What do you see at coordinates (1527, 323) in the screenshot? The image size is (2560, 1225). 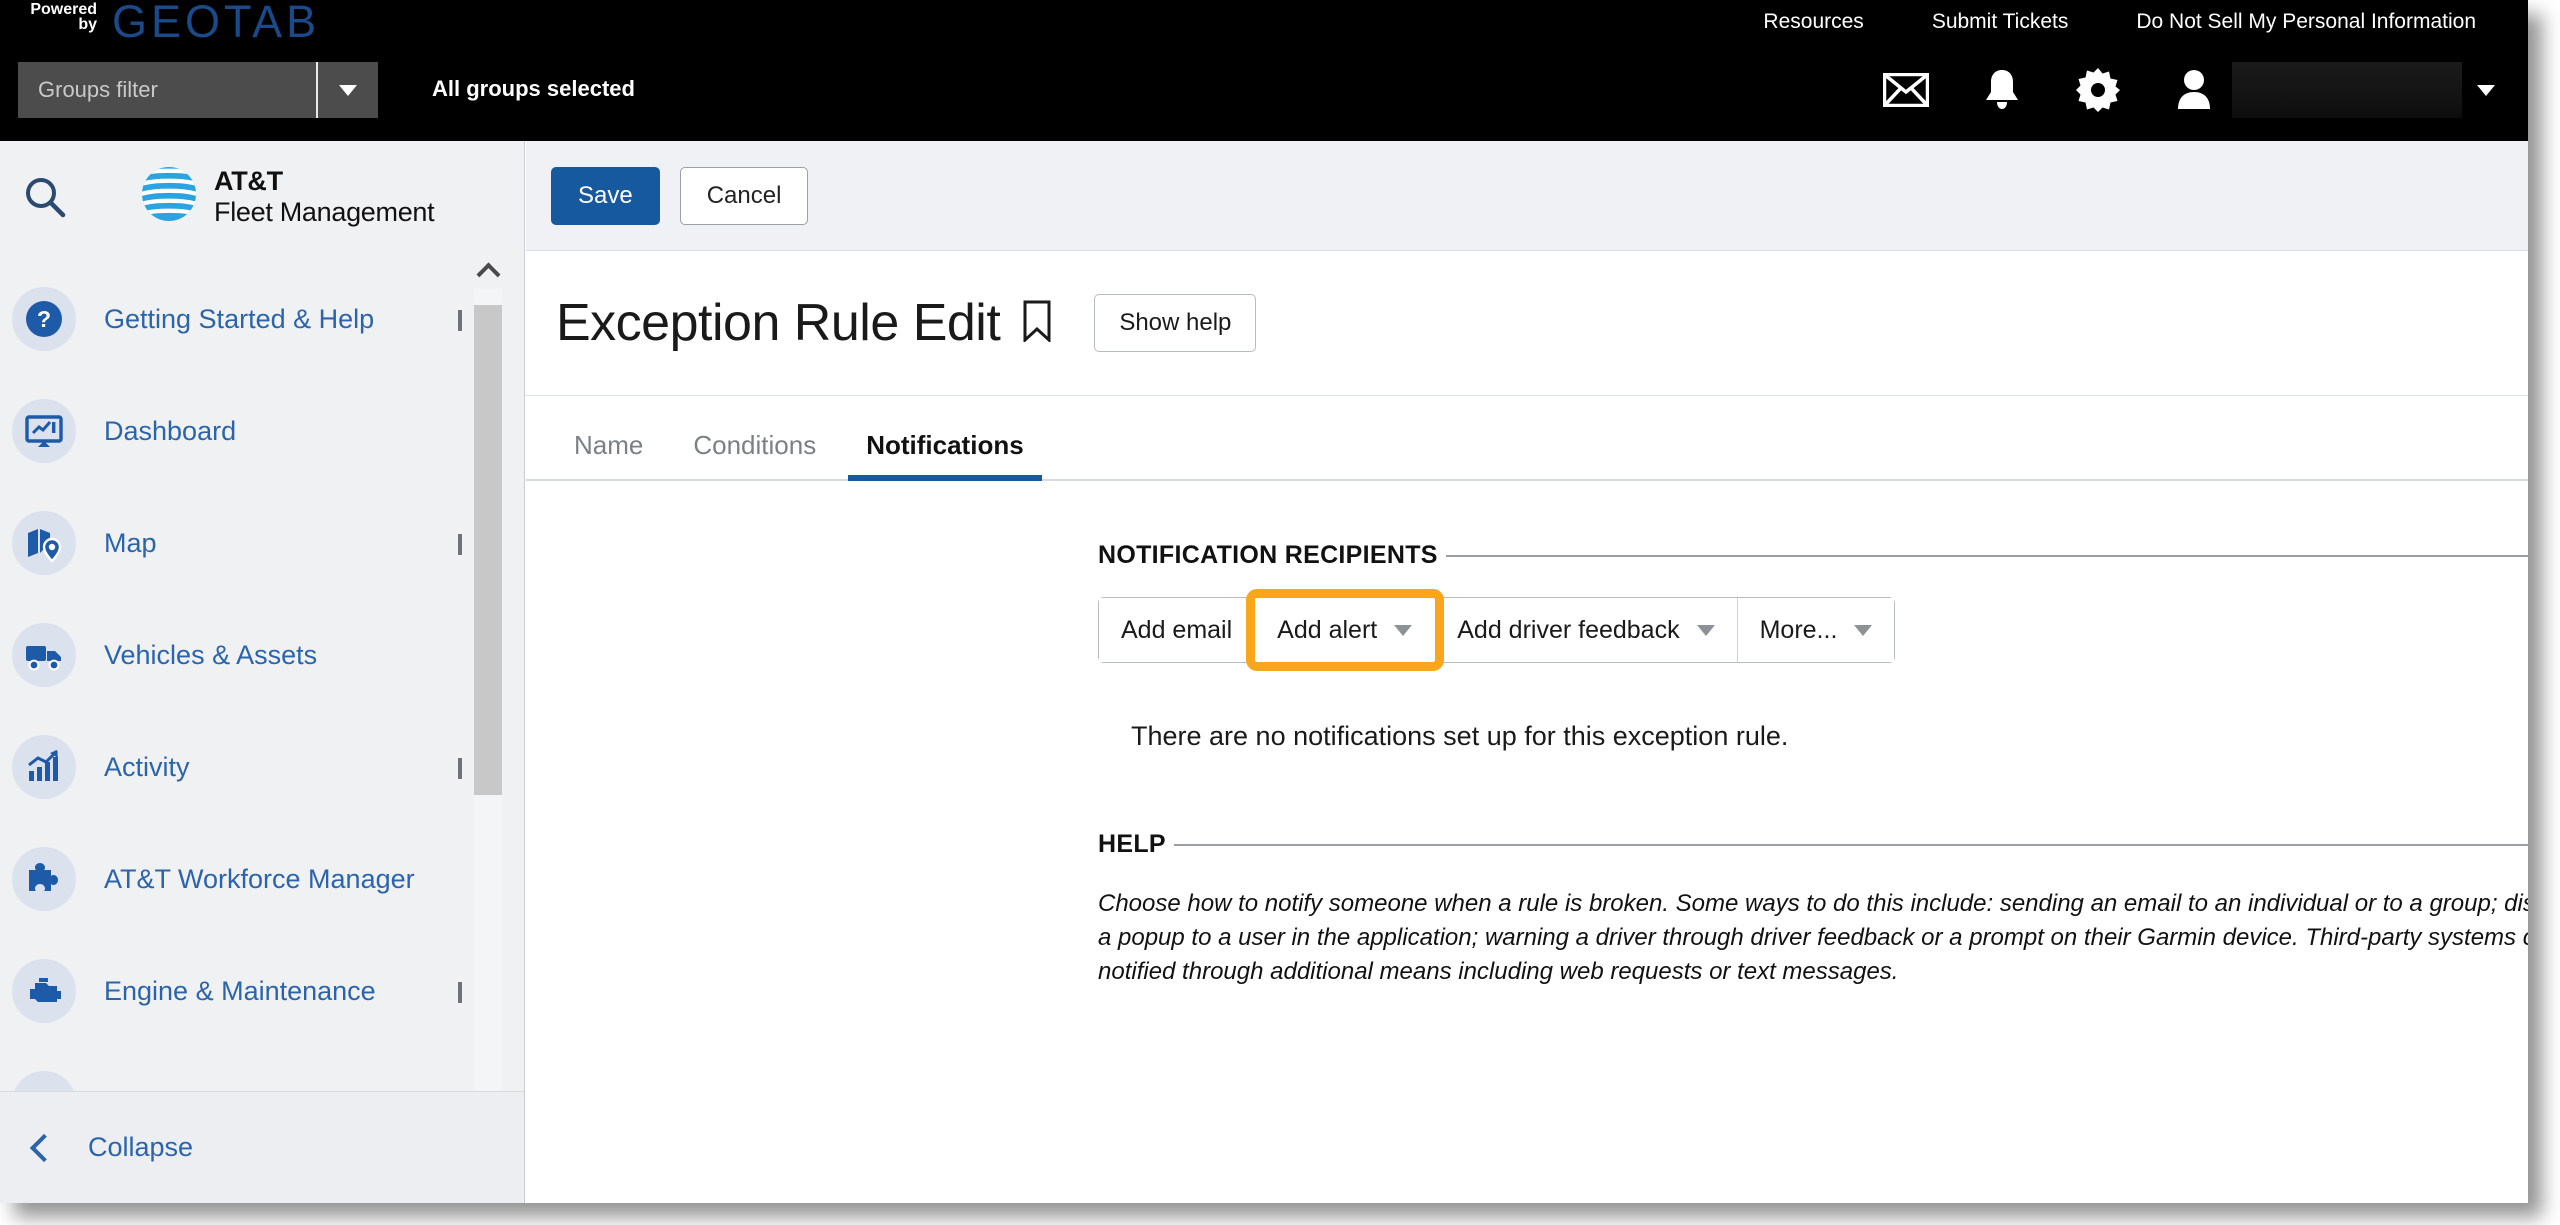 I see `page-title-zone: Exception Rule Edit Show help` at bounding box center [1527, 323].